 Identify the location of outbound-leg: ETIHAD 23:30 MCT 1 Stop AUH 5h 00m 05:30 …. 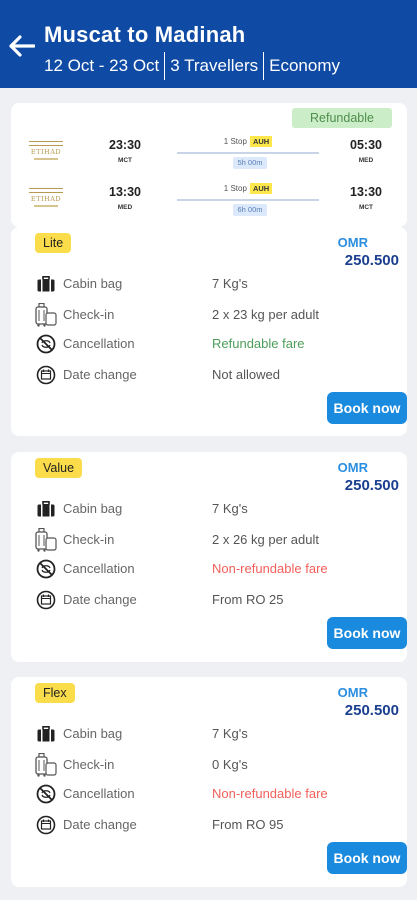
(209, 153).